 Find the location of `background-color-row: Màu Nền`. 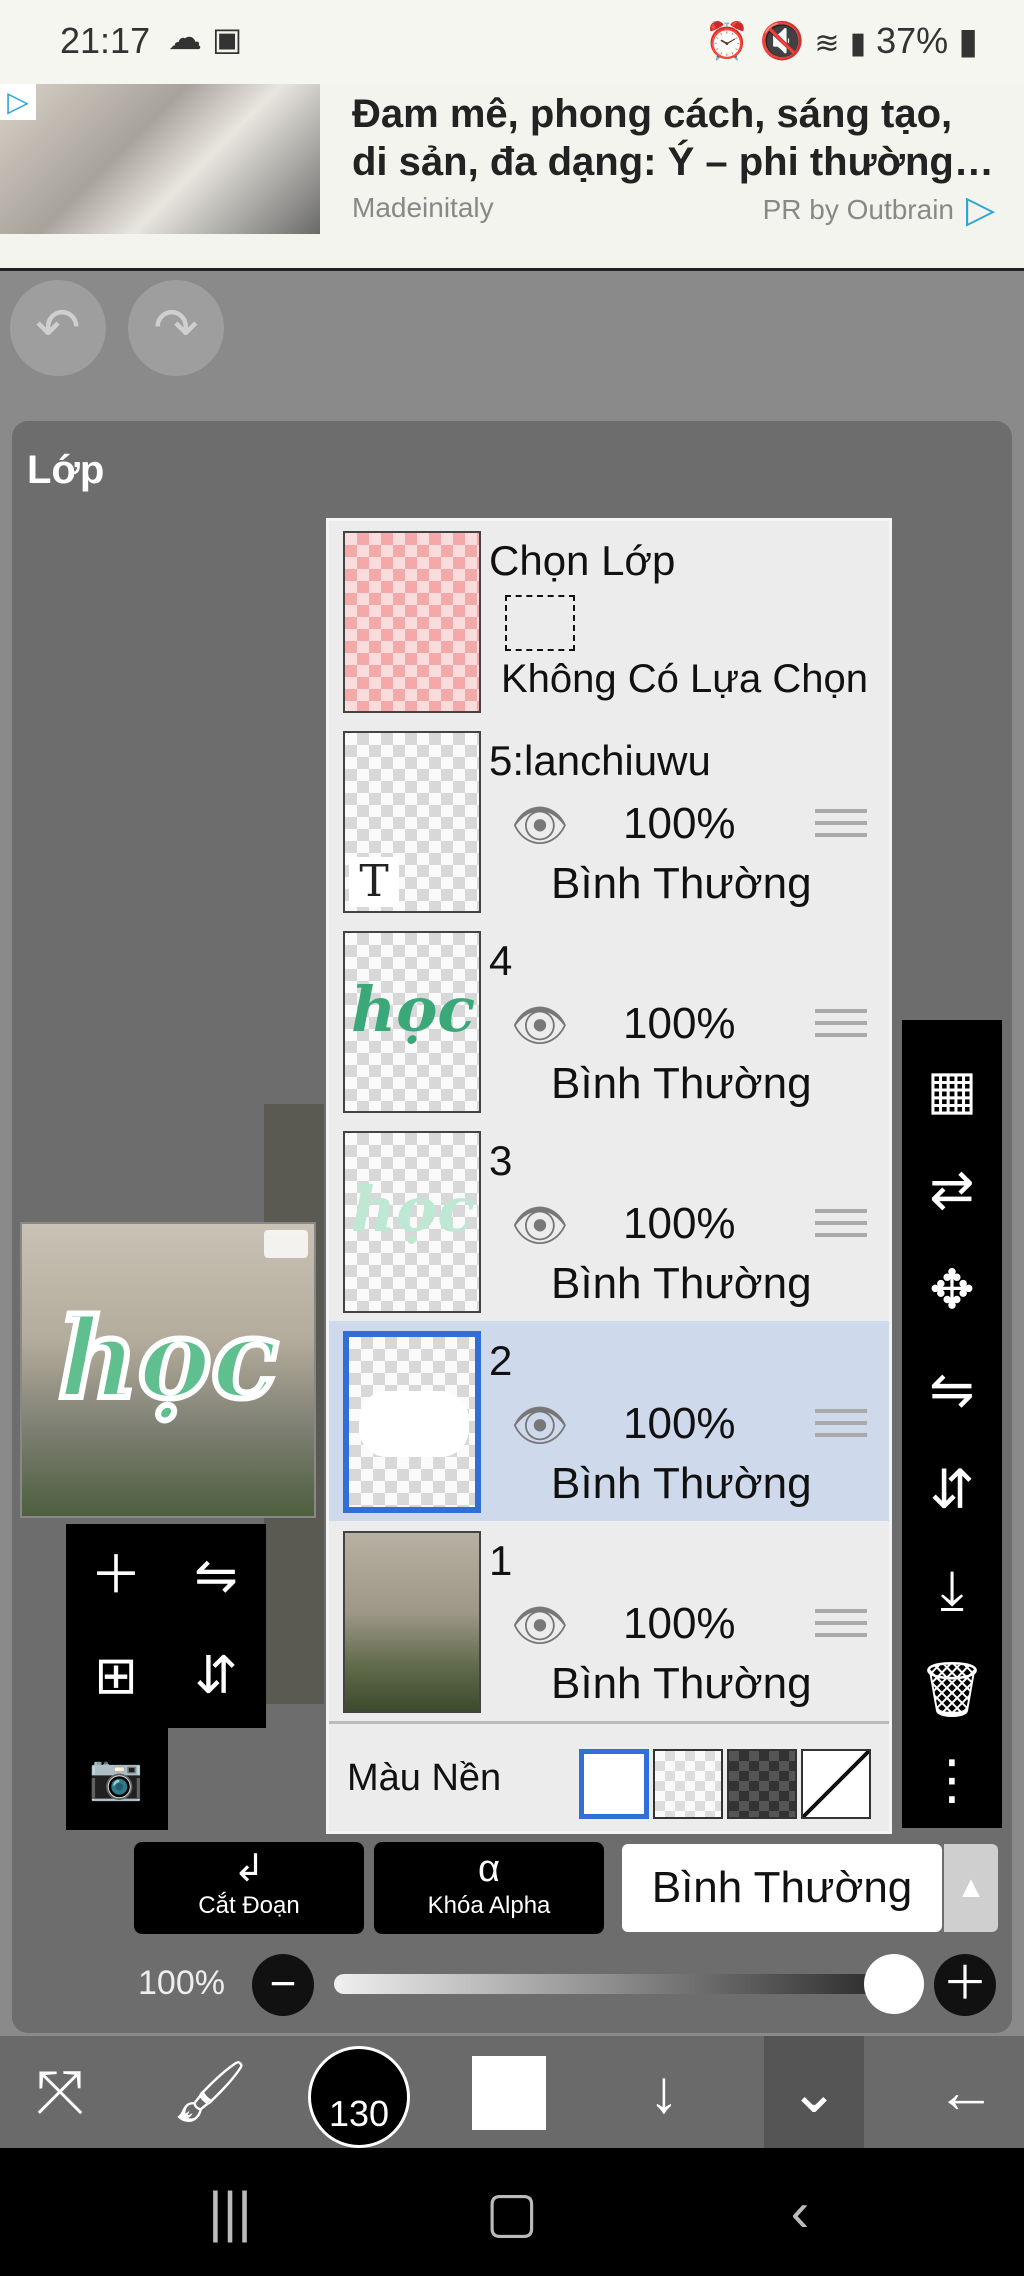

background-color-row: Màu Nền is located at coordinates (609, 1779).